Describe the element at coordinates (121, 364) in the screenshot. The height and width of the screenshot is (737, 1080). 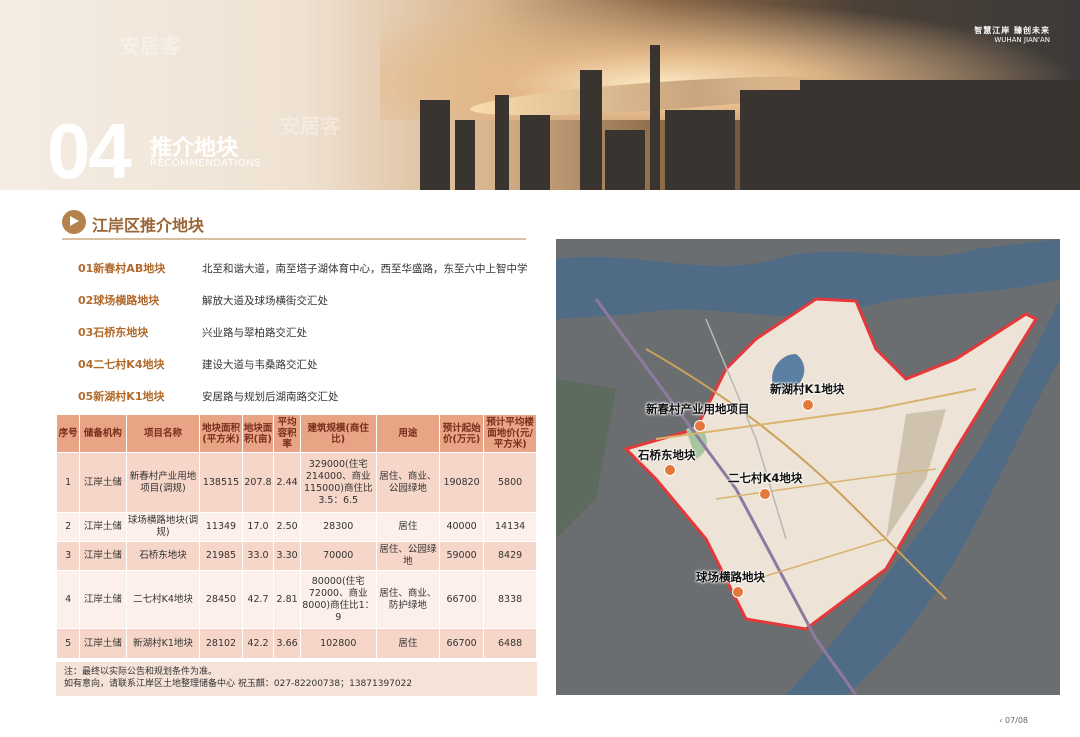
I see `plot-name: 04二七村K4地块` at that location.